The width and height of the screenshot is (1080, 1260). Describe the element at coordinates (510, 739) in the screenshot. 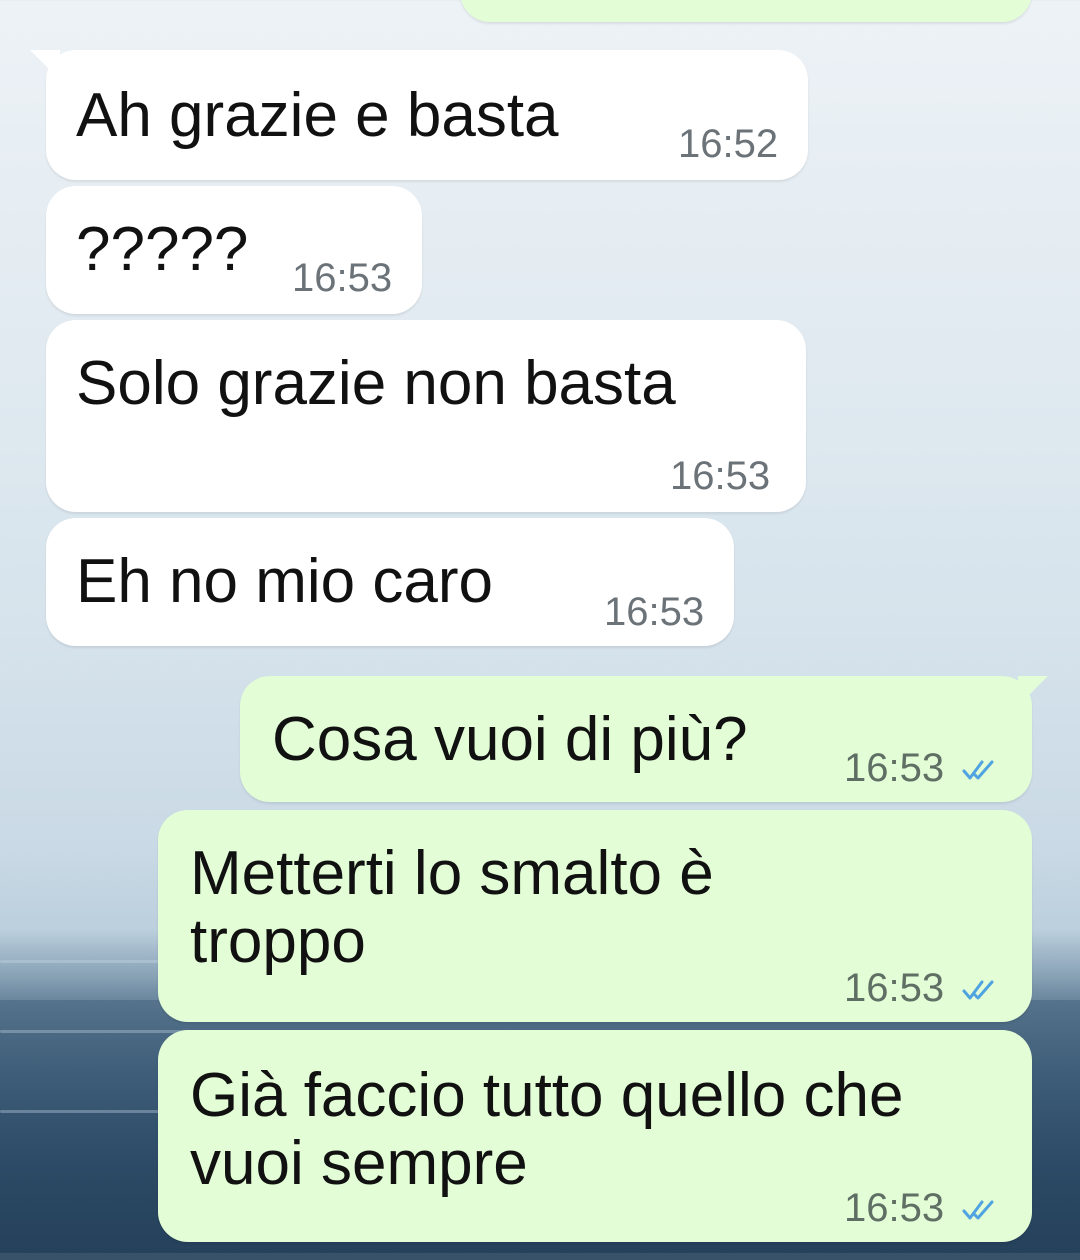

I see `message-text: Cosa vuoi di più?` at that location.